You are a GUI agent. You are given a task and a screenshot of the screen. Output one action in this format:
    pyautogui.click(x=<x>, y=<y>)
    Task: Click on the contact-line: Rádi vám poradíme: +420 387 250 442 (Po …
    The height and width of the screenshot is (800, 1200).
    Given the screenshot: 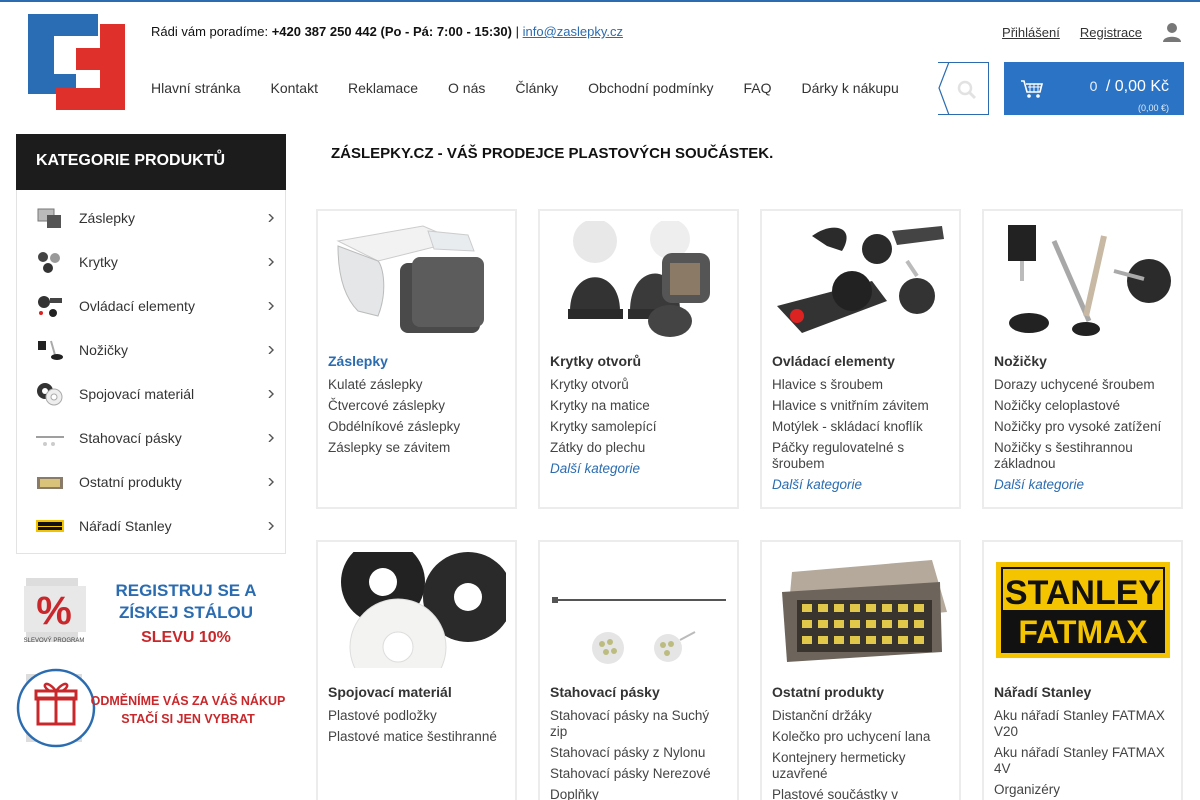 What is the action you would take?
    pyautogui.click(x=387, y=31)
    